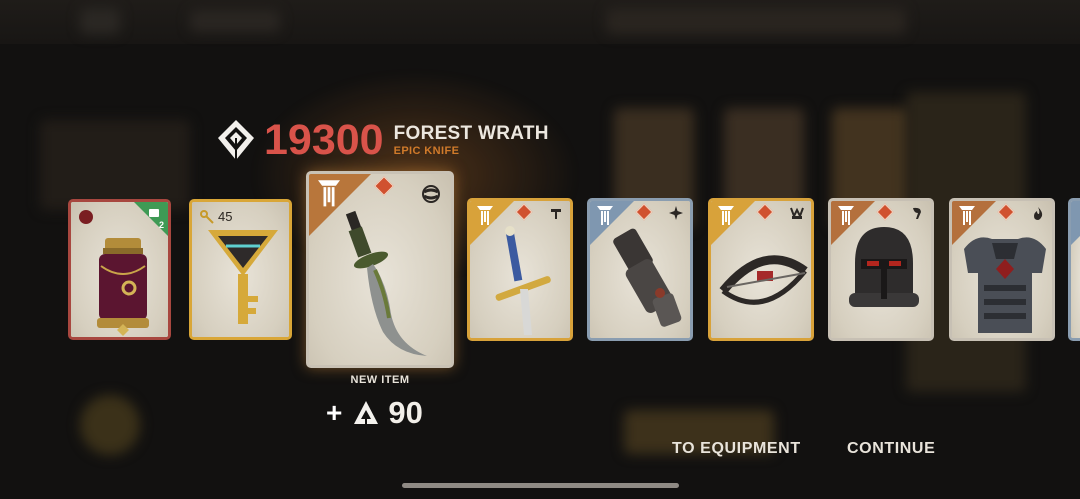 This screenshot has width=1080, height=499. Describe the element at coordinates (1074, 269) in the screenshot. I see `reward-card-partial` at that location.